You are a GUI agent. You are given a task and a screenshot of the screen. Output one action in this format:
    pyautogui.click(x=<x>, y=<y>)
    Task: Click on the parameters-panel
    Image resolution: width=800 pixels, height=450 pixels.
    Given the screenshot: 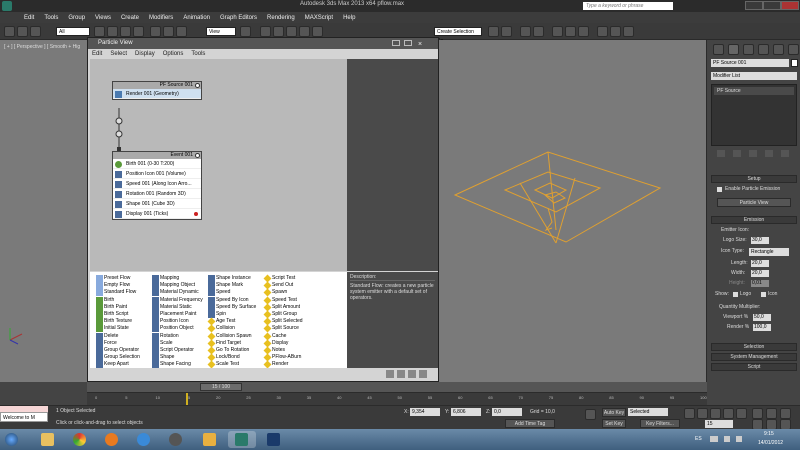 What is the action you would take?
    pyautogui.click(x=392, y=165)
    